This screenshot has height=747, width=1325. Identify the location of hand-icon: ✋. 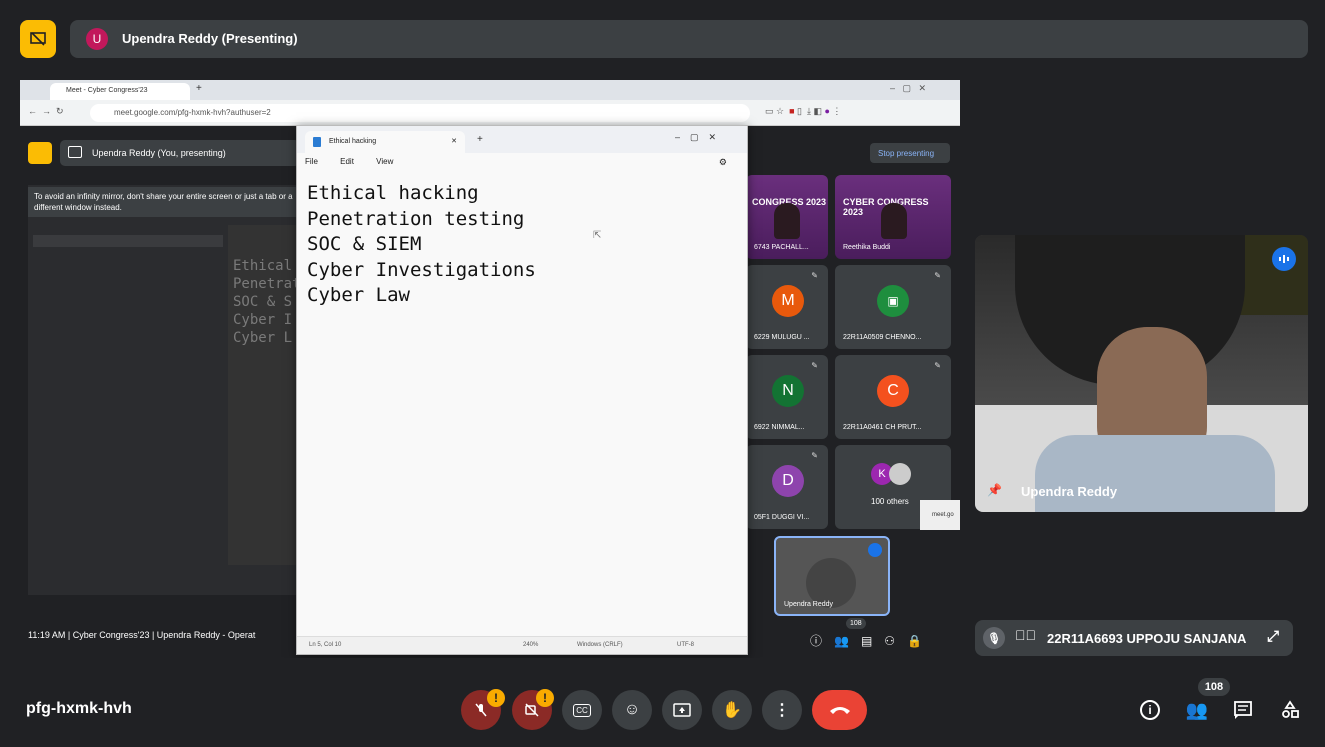
(732, 710).